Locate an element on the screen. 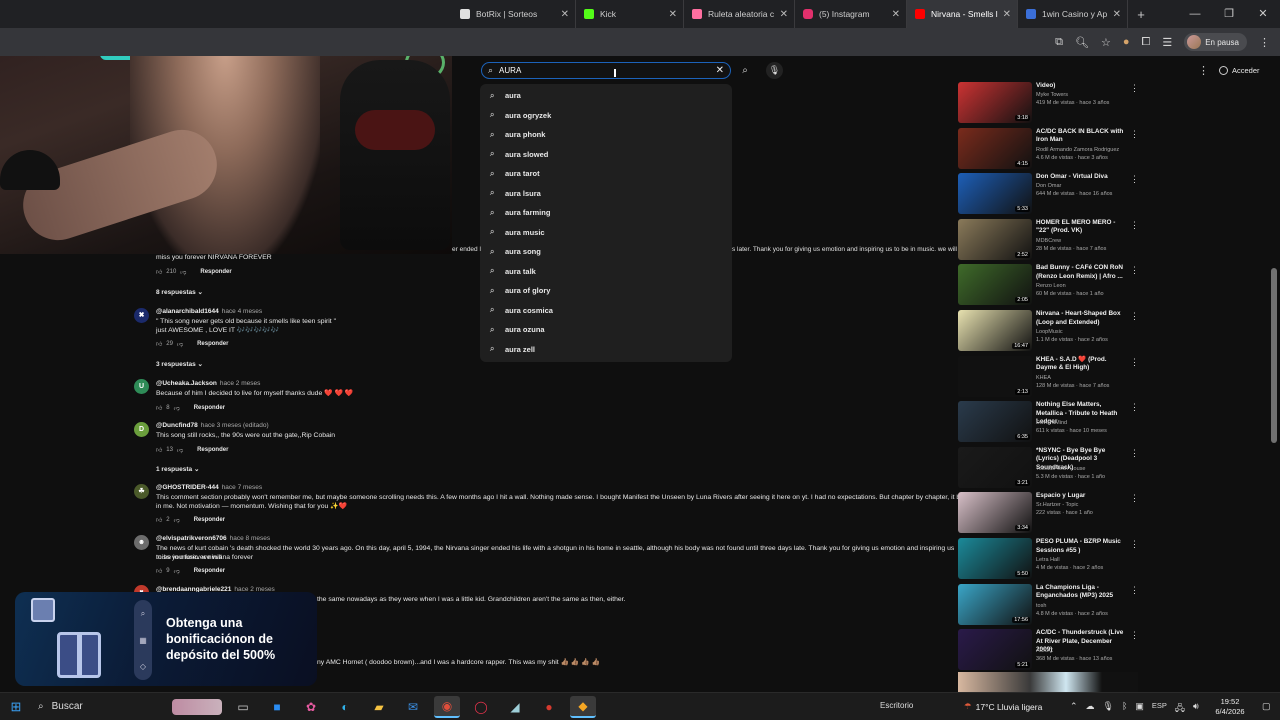 Image resolution: width=1280 pixels, height=720 pixels. store-icon: ■ is located at coordinates (277, 707).